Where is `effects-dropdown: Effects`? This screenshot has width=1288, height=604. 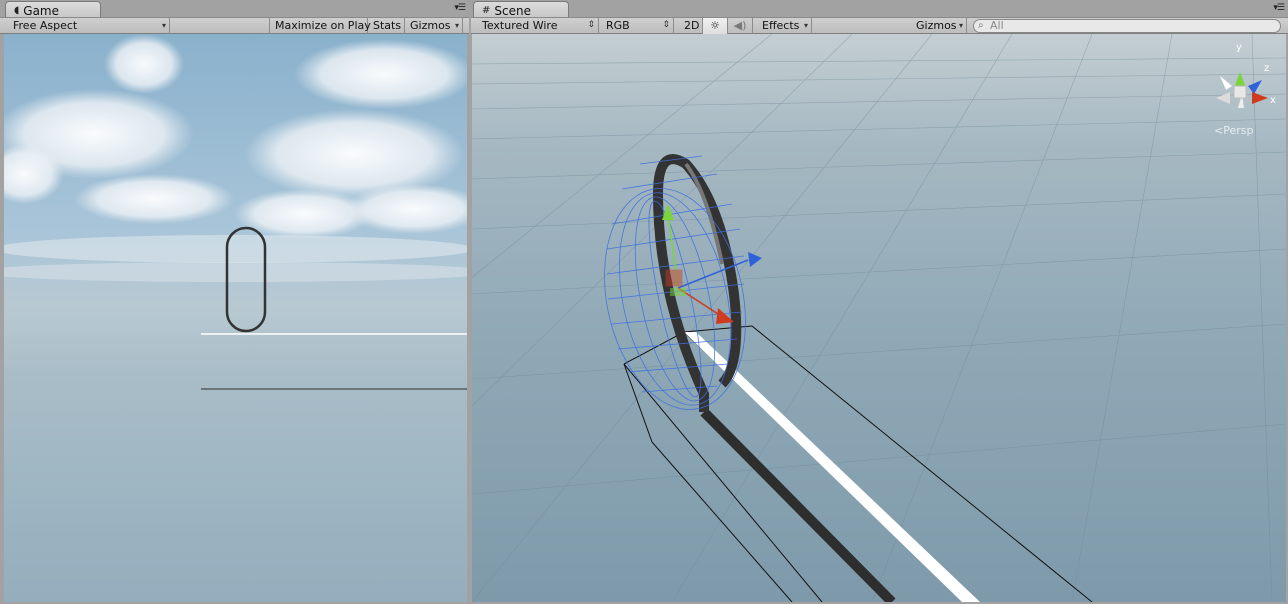
effects-dropdown: Effects is located at coordinates (784, 26).